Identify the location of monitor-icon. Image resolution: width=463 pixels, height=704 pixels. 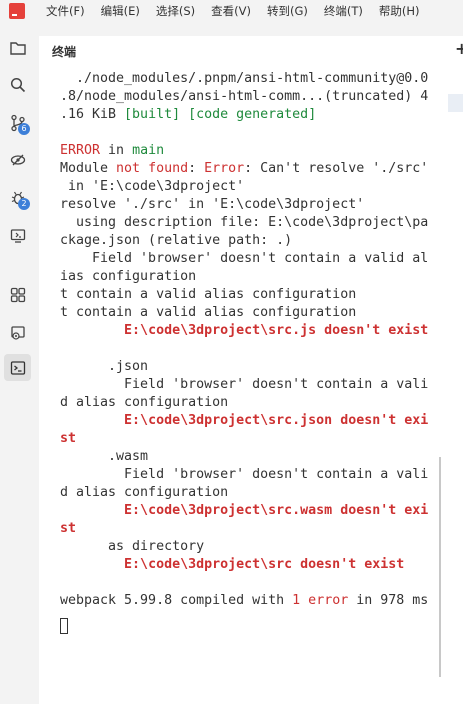
(17, 235).